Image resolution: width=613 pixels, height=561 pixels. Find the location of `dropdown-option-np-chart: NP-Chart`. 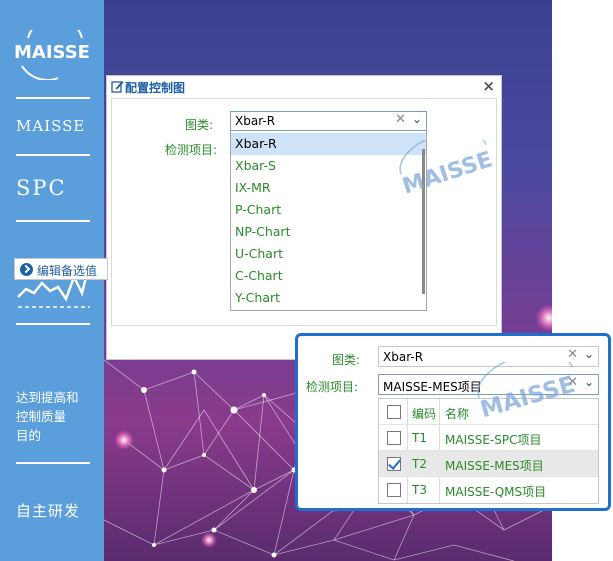

dropdown-option-np-chart: NP-Chart is located at coordinates (328, 232).